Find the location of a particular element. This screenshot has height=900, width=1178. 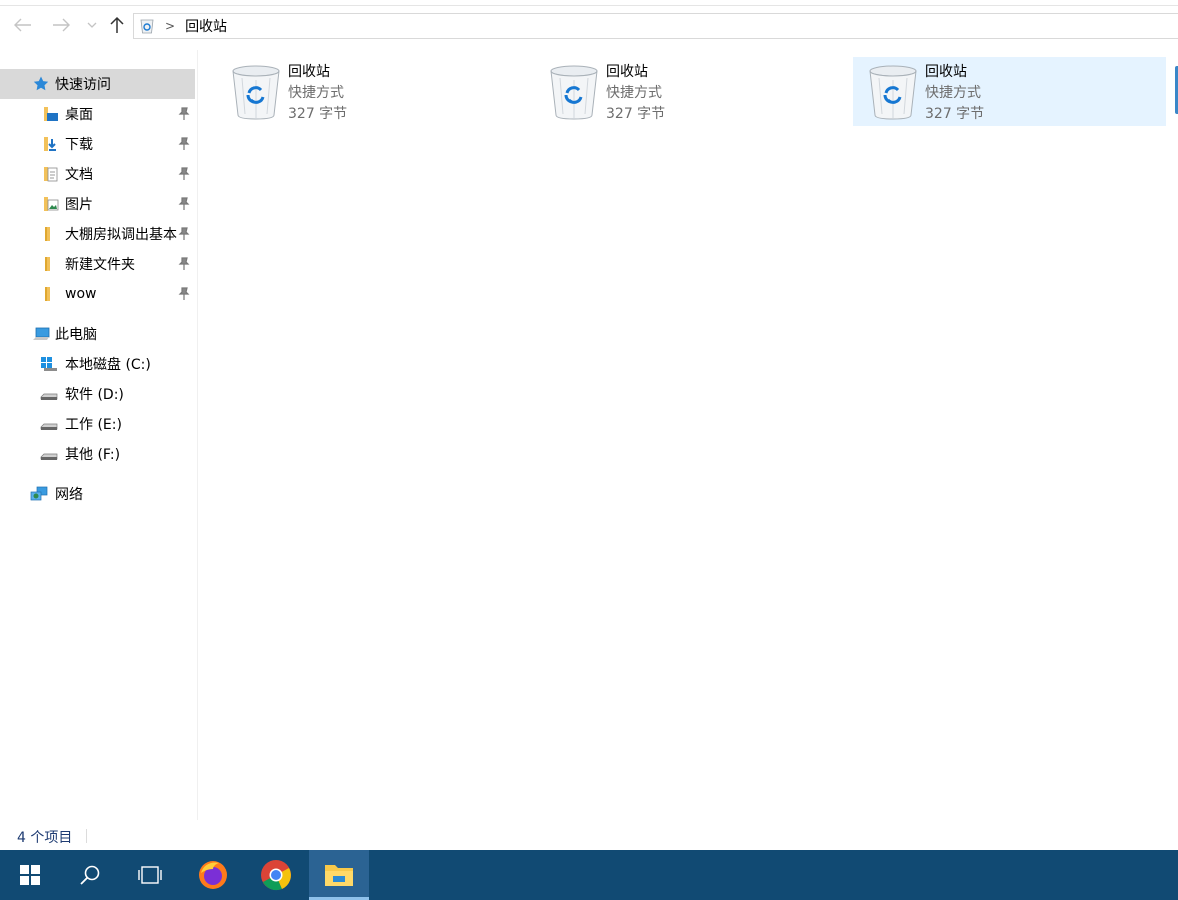

file-item-recycle-bin-shortcut-selected: 回收站 快捷方式 327 字节 is located at coordinates (1009, 91).